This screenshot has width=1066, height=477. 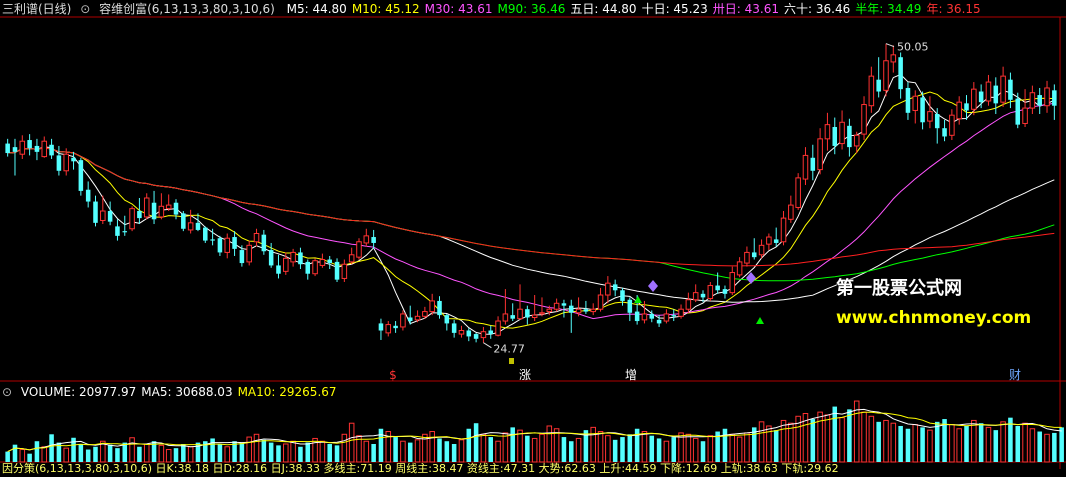 What do you see at coordinates (934, 318) in the screenshot?
I see `watermark-url: www.chnmoney.com` at bounding box center [934, 318].